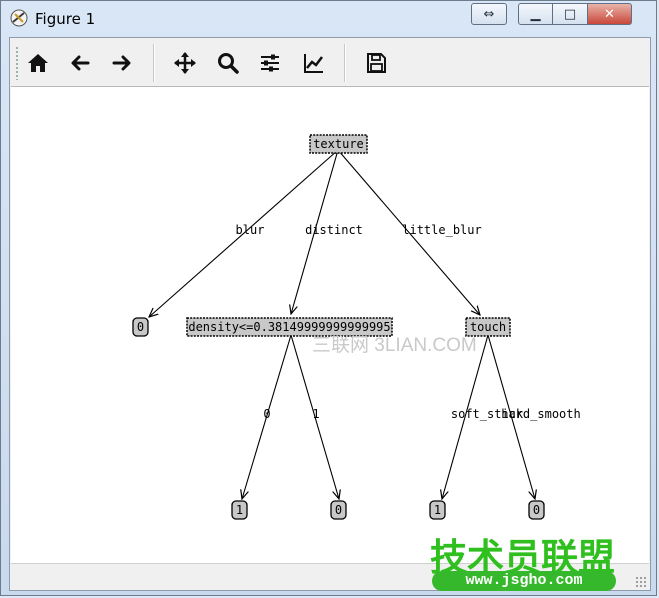  I want to click on forward-button, so click(122, 63).